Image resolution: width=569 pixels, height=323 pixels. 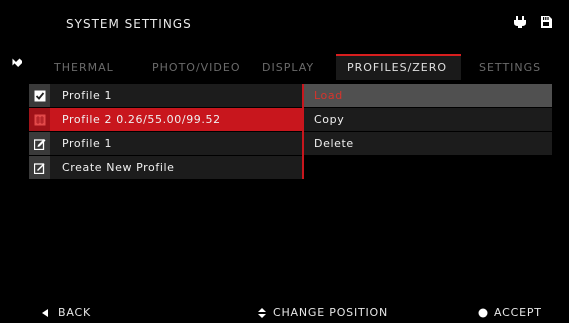 I want to click on page-title: SYSTEM SETTINGS, so click(x=129, y=24).